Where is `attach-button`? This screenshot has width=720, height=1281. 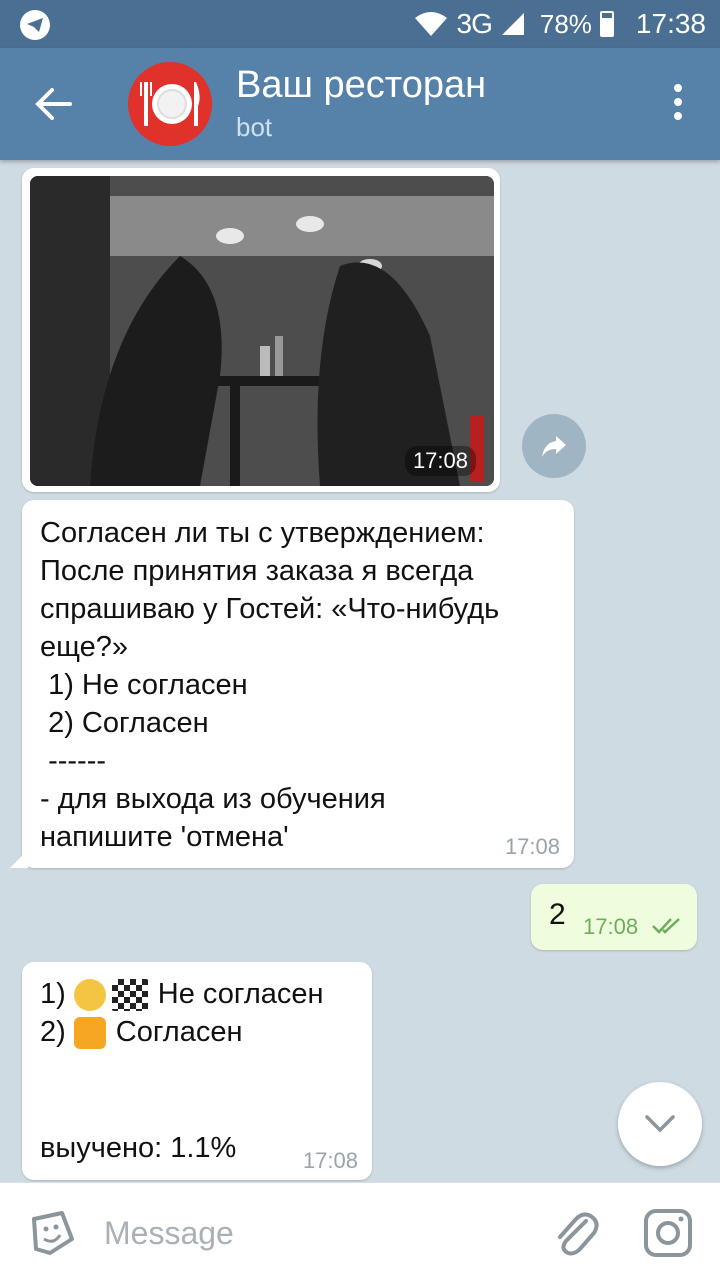 attach-button is located at coordinates (576, 1233).